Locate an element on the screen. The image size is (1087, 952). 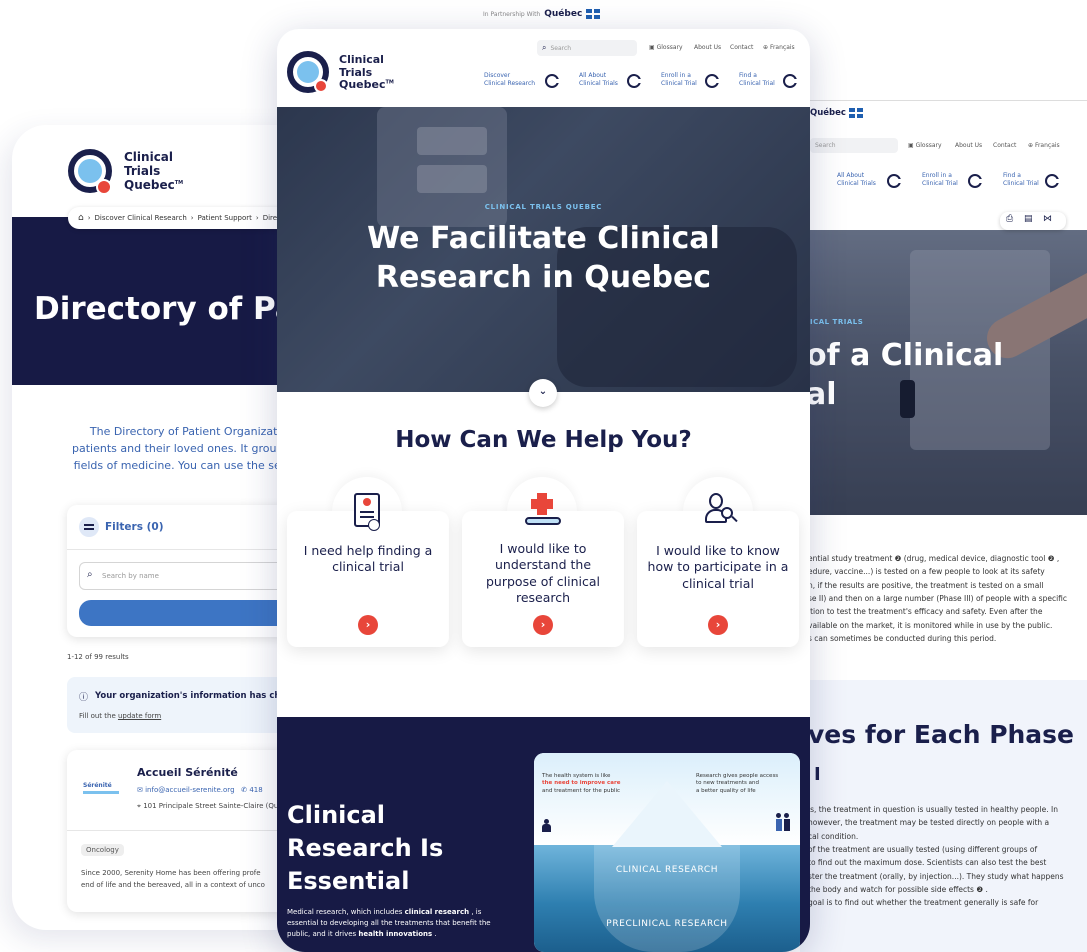
person-figure-icon is located at coordinates (547, 826).